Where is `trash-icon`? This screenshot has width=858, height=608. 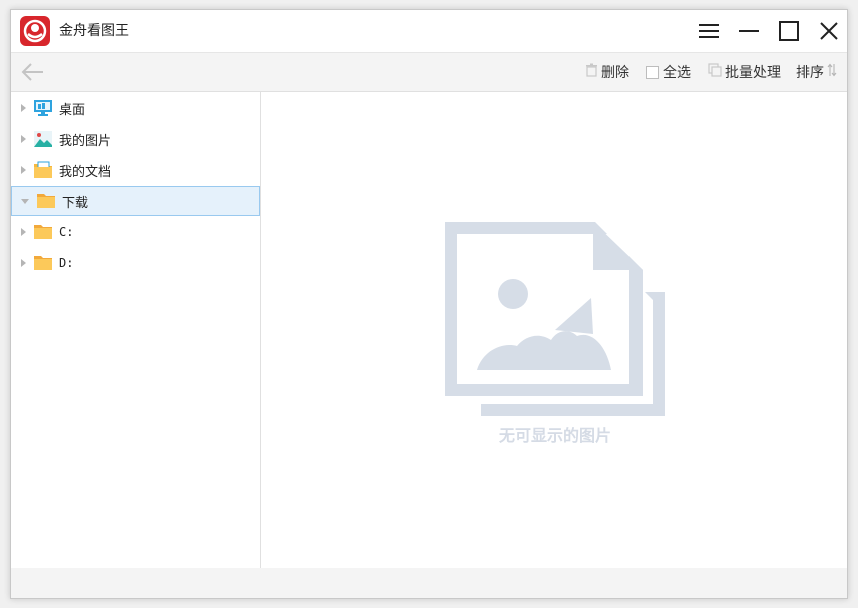 trash-icon is located at coordinates (591, 72).